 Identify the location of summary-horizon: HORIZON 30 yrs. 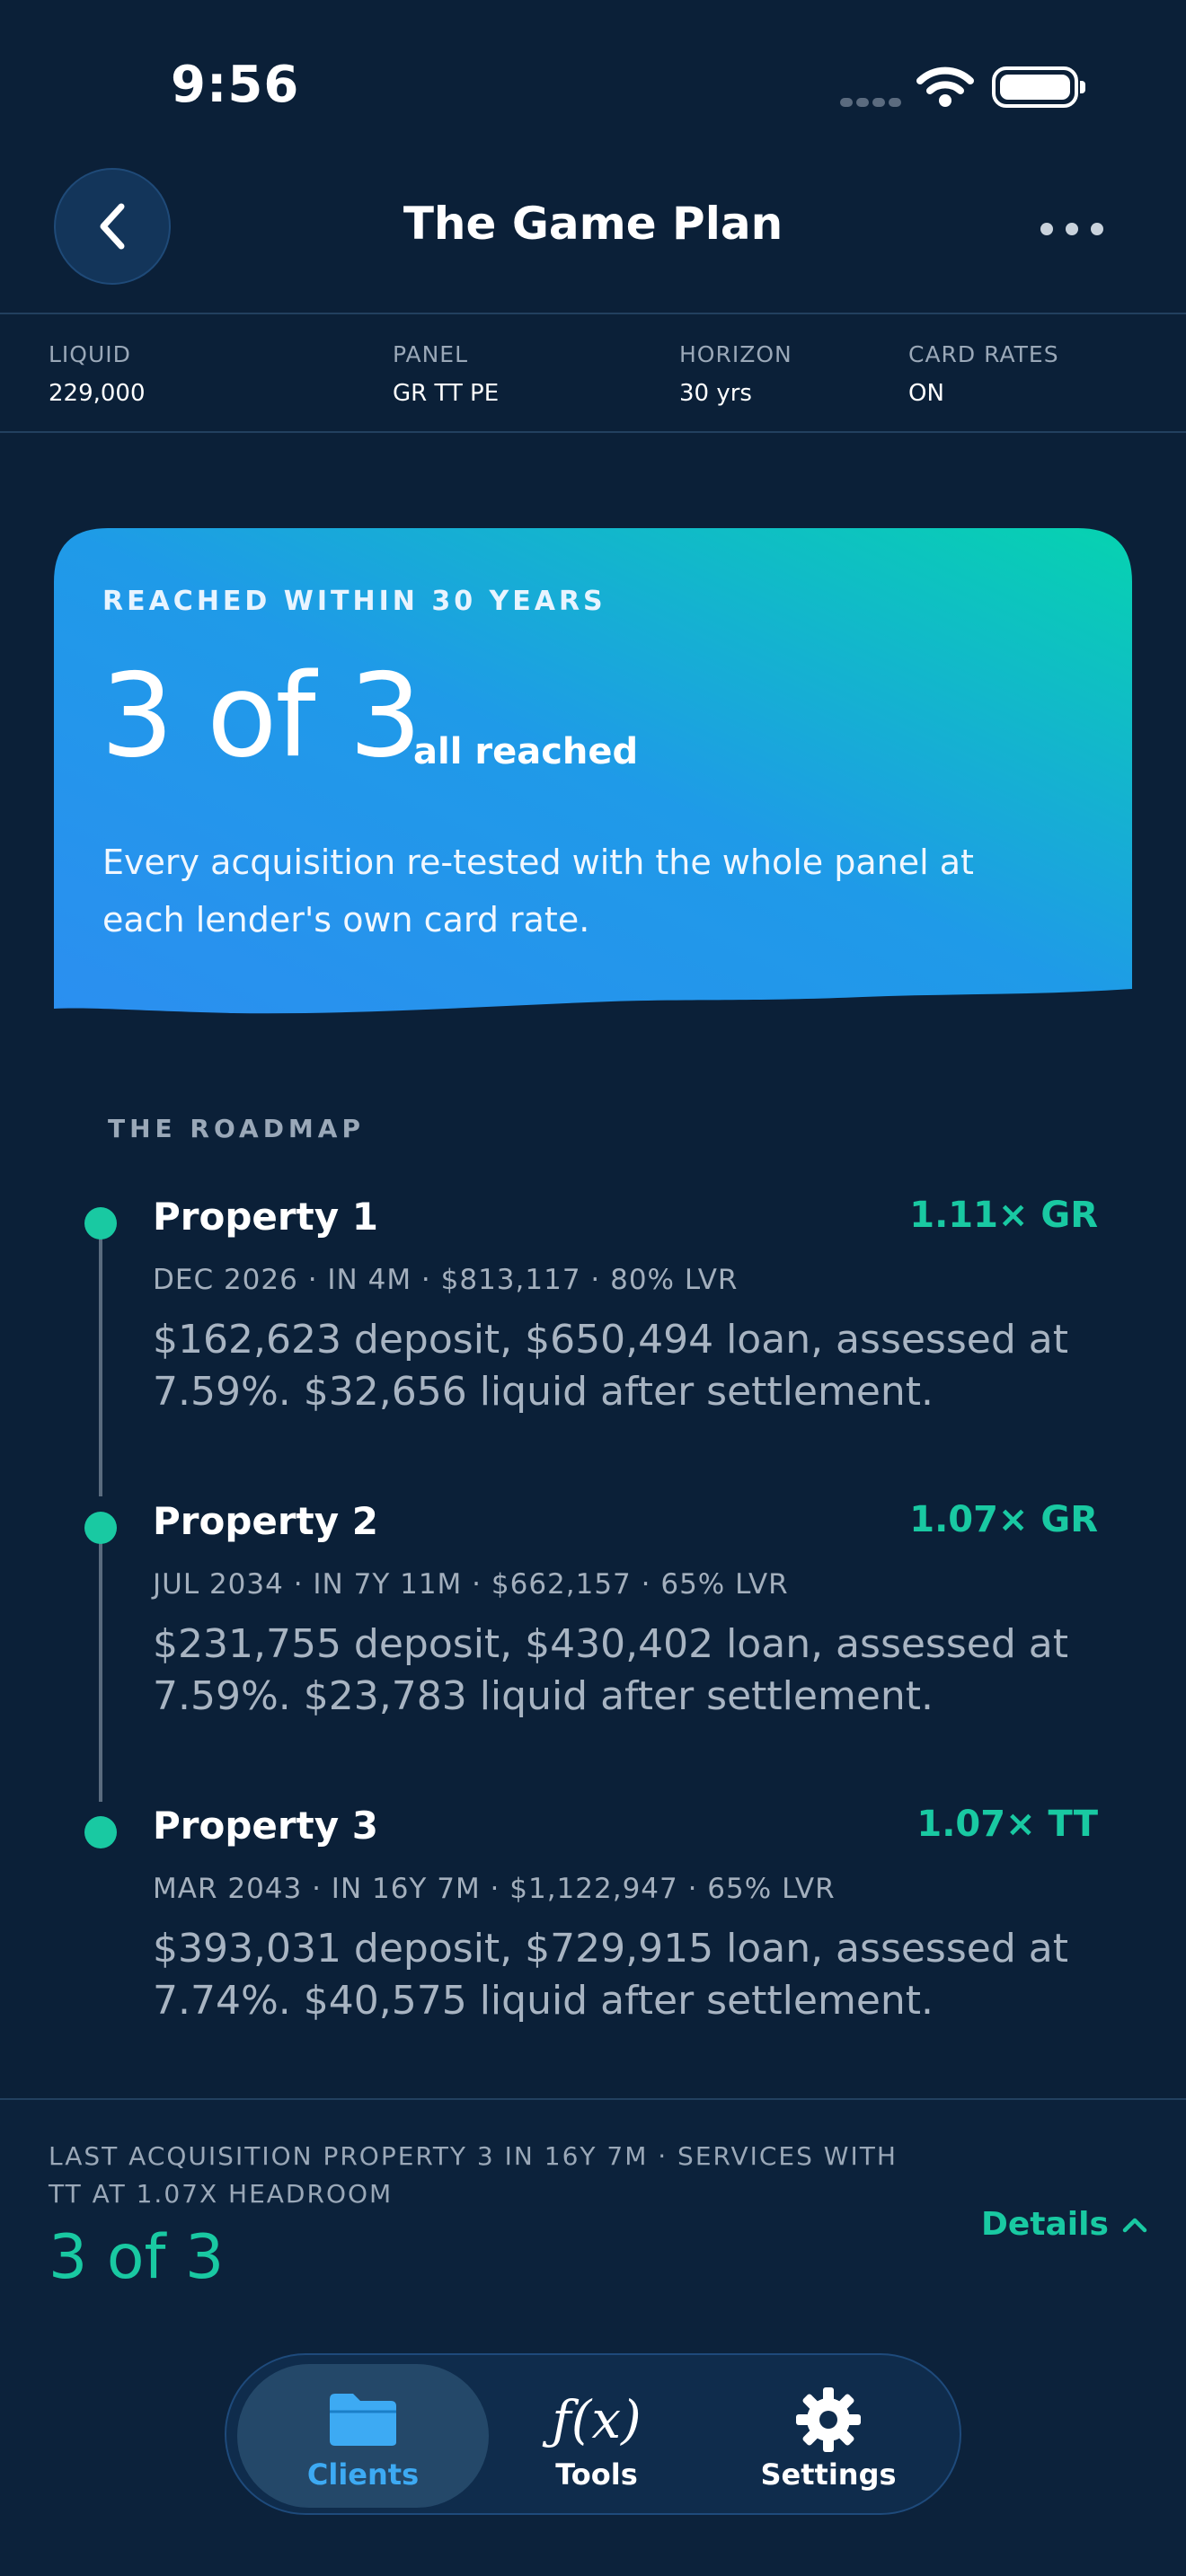
(735, 374).